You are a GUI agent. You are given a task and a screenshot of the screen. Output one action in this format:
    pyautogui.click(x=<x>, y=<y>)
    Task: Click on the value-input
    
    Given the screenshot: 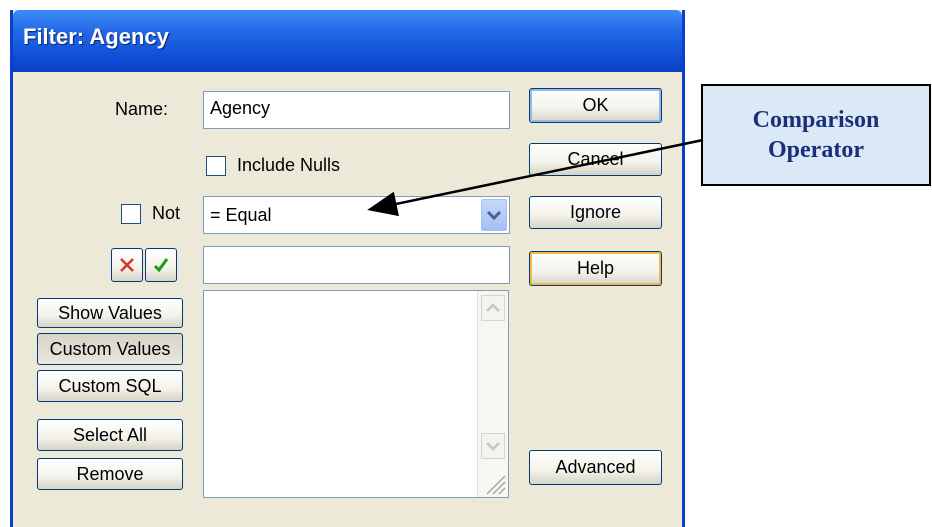 What is the action you would take?
    pyautogui.click(x=356, y=265)
    